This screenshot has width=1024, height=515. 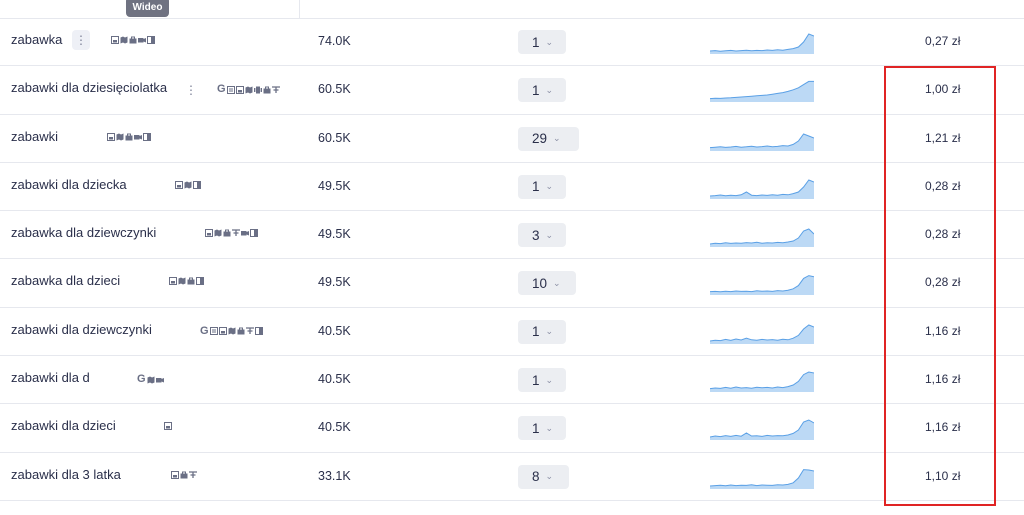 I want to click on cpc-value: 1,00 zł, so click(x=943, y=89).